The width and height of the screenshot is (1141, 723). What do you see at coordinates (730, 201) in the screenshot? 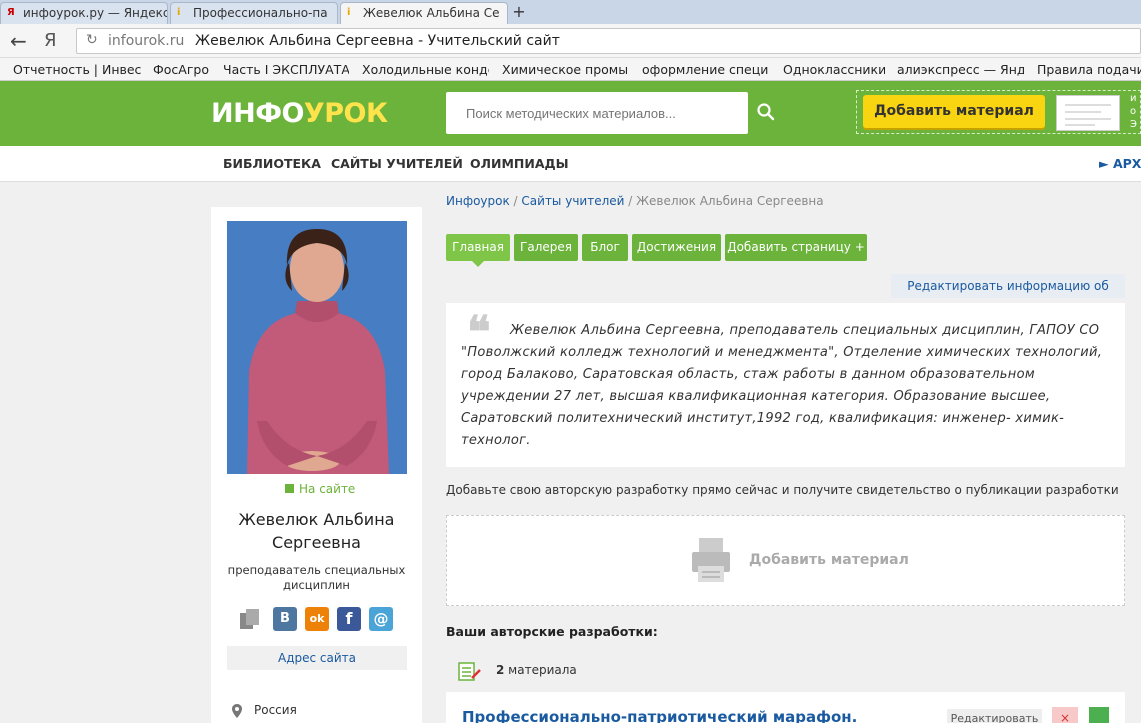
I see `breadcrumb-current: Жевелюк Альбина Сергеевна` at bounding box center [730, 201].